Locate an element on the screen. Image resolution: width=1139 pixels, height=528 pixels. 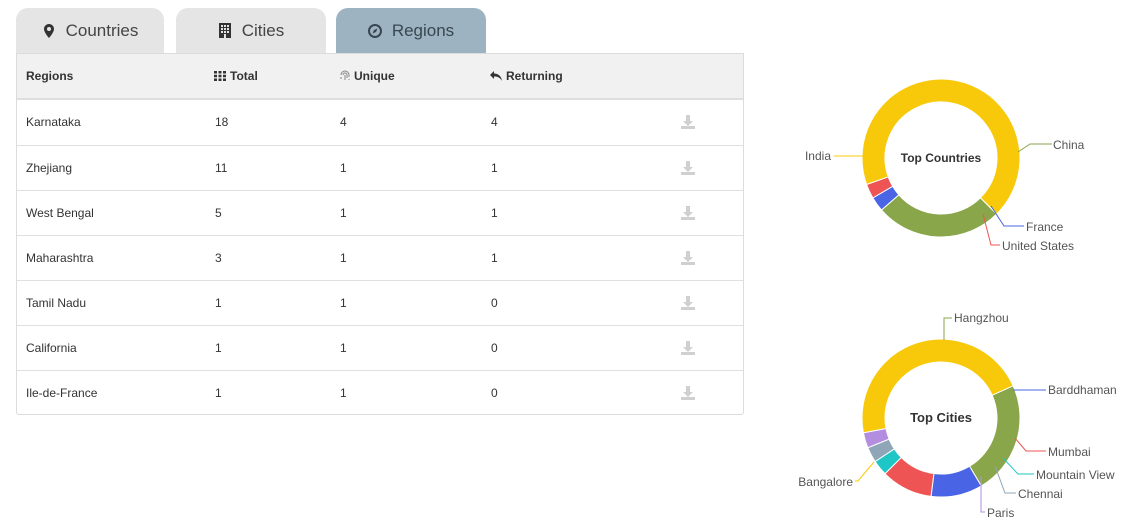
slice-label-chennai: Chennai is located at coordinates (1040, 494).